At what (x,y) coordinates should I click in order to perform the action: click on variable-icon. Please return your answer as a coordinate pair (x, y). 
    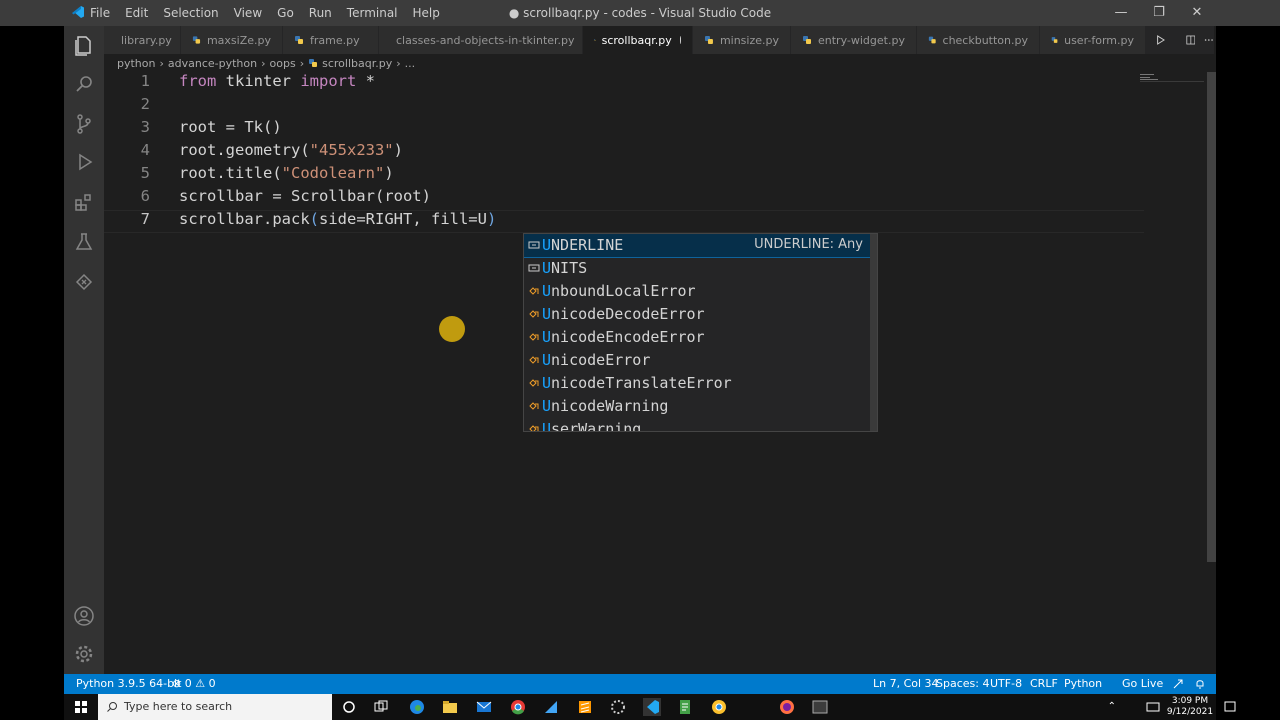
    Looking at the image, I should click on (534, 245).